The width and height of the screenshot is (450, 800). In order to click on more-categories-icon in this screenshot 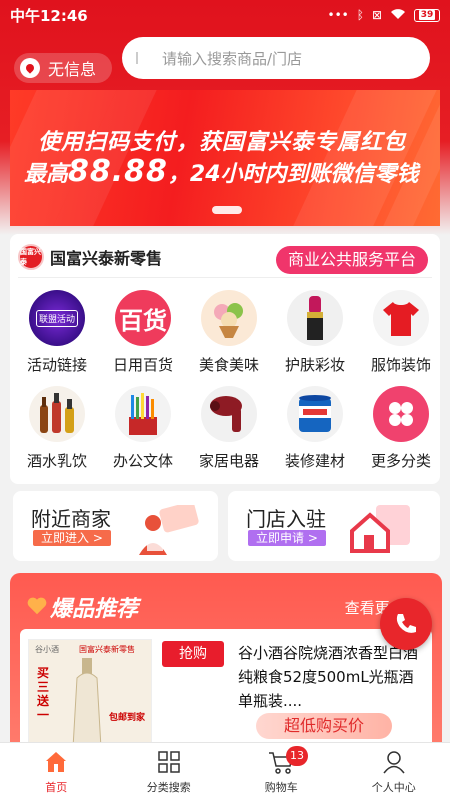, I will do `click(401, 414)`.